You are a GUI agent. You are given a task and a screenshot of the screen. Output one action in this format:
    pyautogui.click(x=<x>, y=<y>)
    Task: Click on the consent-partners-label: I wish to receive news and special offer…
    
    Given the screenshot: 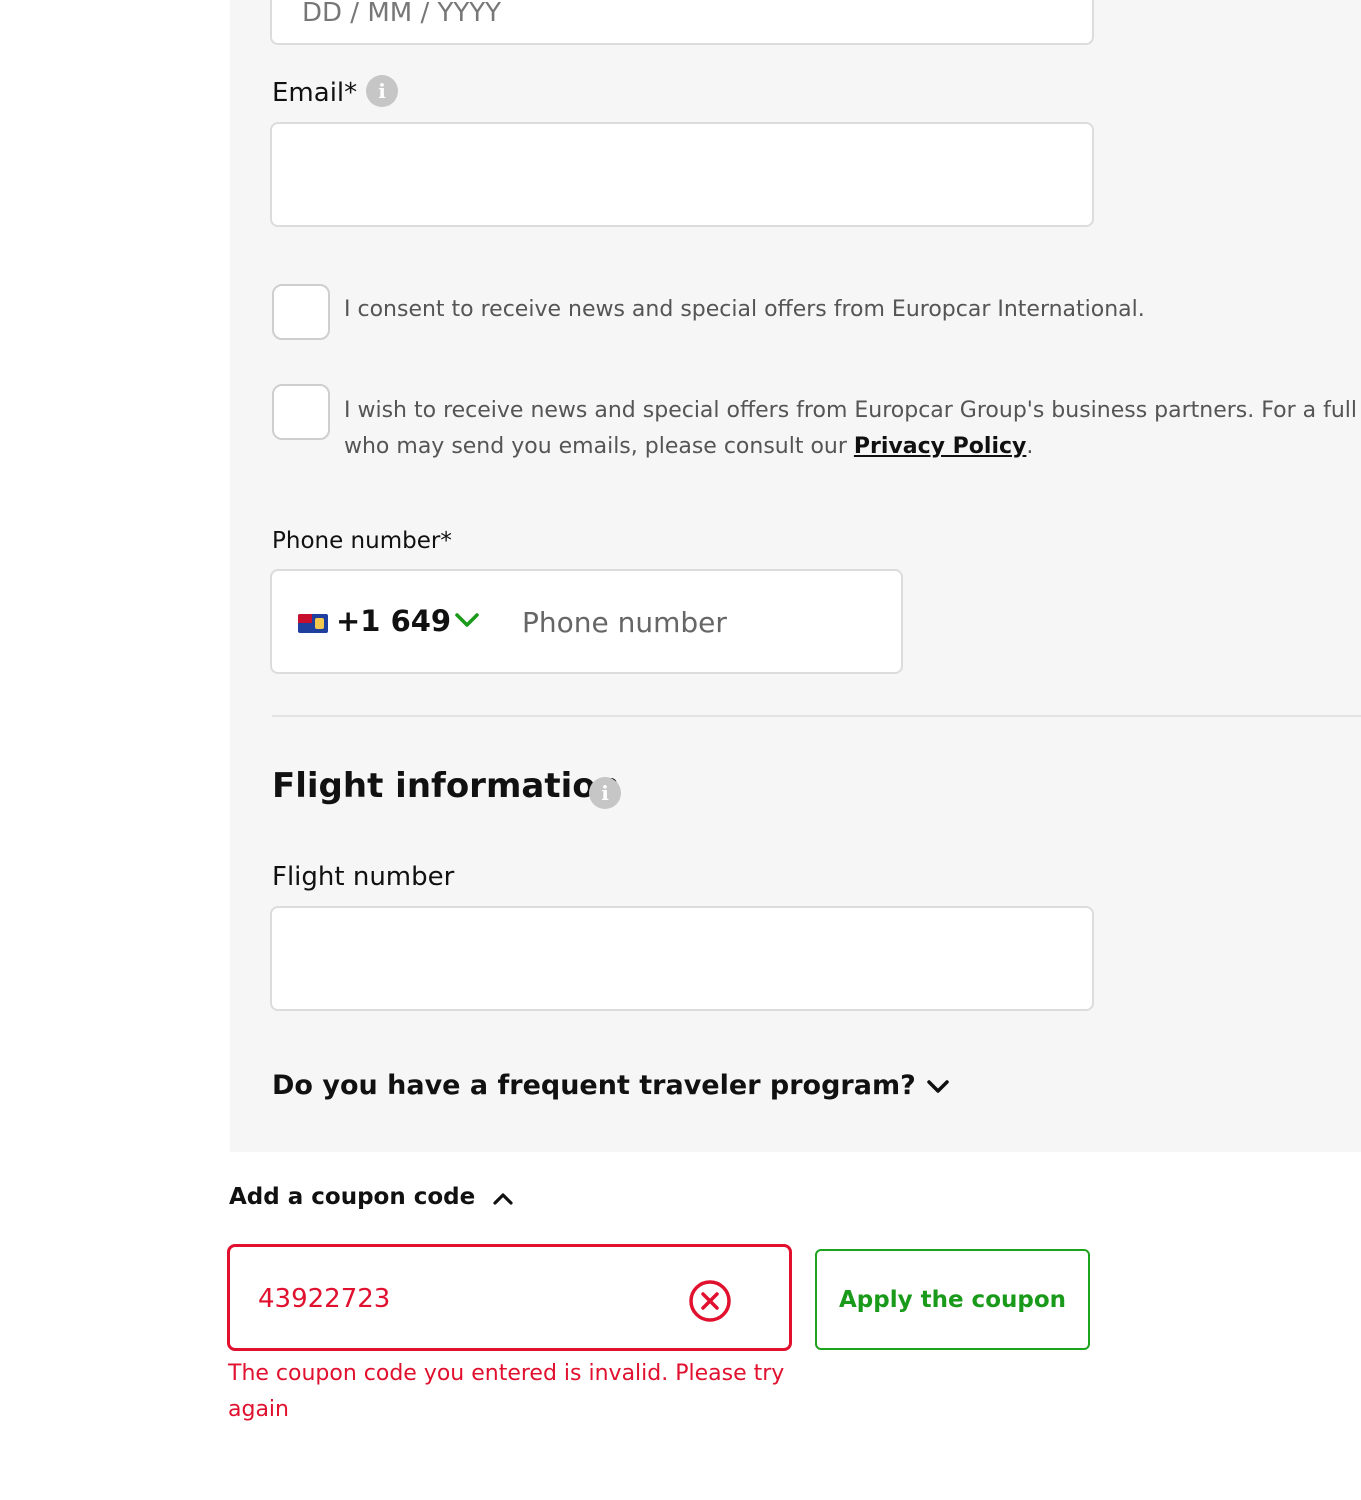 What is the action you would take?
    pyautogui.click(x=850, y=411)
    